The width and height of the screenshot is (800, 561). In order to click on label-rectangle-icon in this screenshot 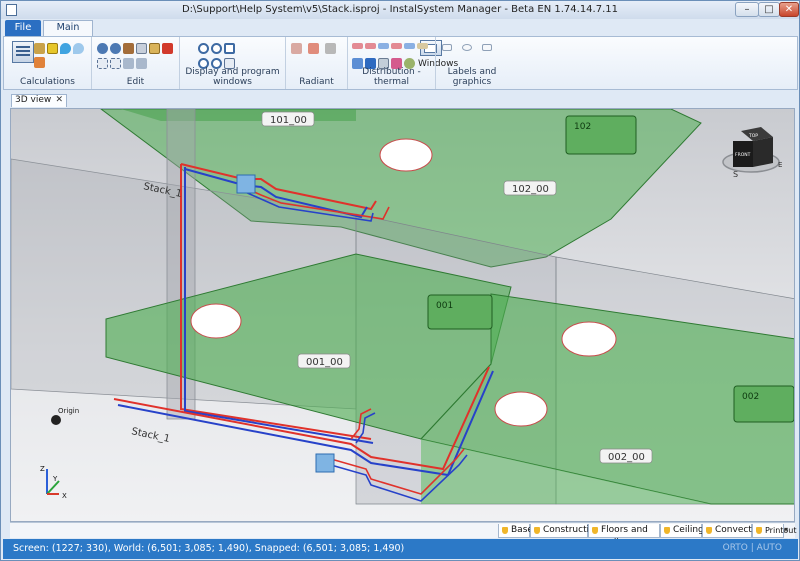, I will do `click(447, 47)`.